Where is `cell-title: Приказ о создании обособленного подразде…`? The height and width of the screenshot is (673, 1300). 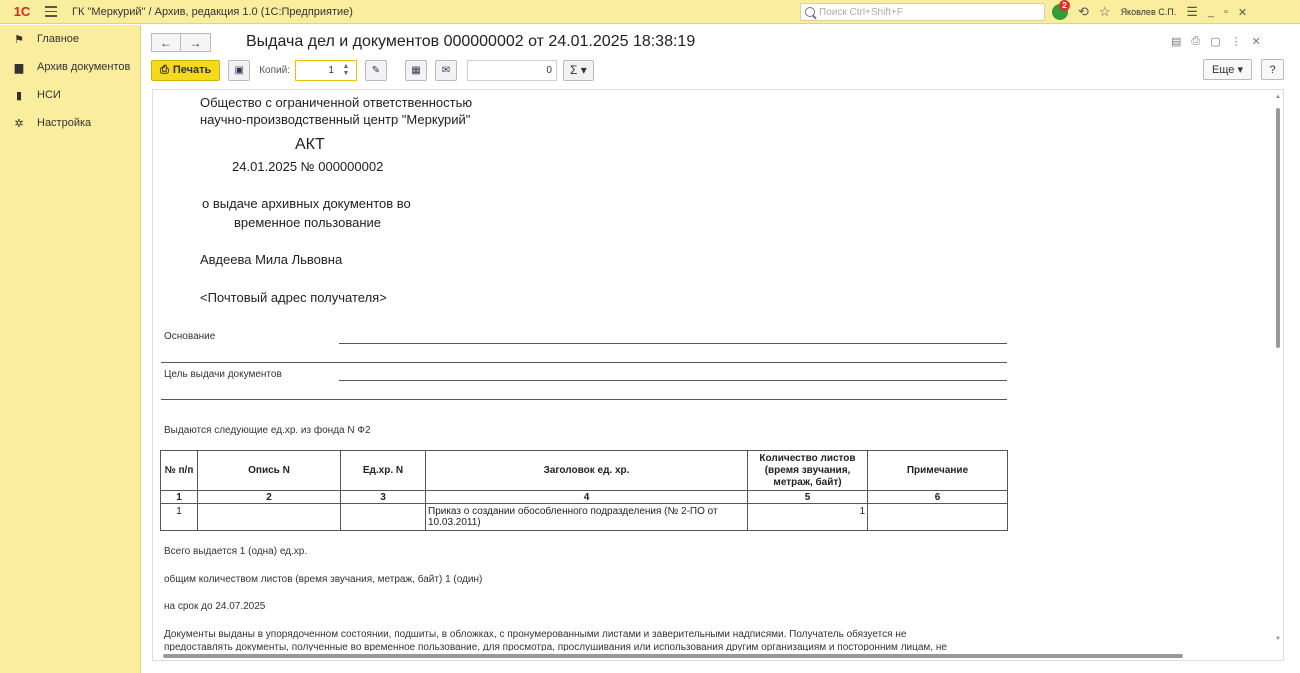 cell-title: Приказ о создании обособленного подразде… is located at coordinates (586, 517).